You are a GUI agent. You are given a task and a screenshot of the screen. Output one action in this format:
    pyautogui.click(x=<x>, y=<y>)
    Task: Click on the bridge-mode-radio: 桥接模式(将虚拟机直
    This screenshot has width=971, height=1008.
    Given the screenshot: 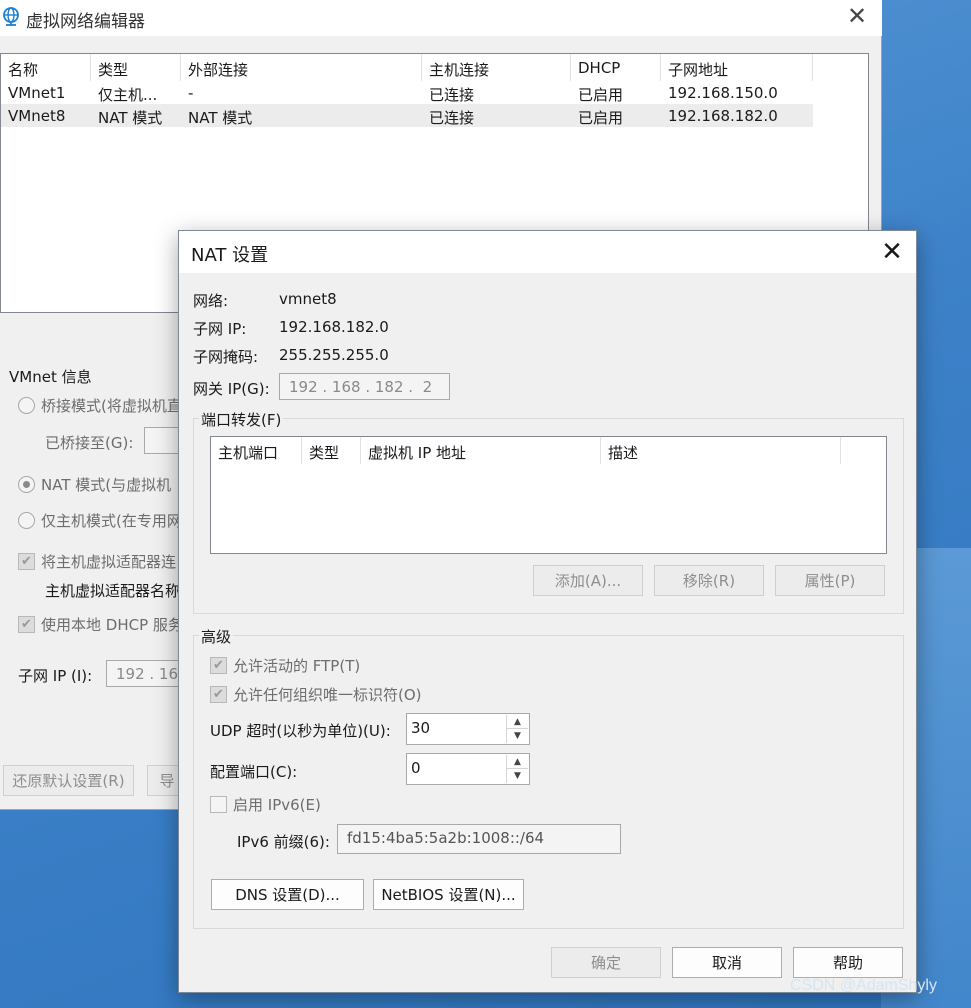 What is the action you would take?
    pyautogui.click(x=100, y=405)
    